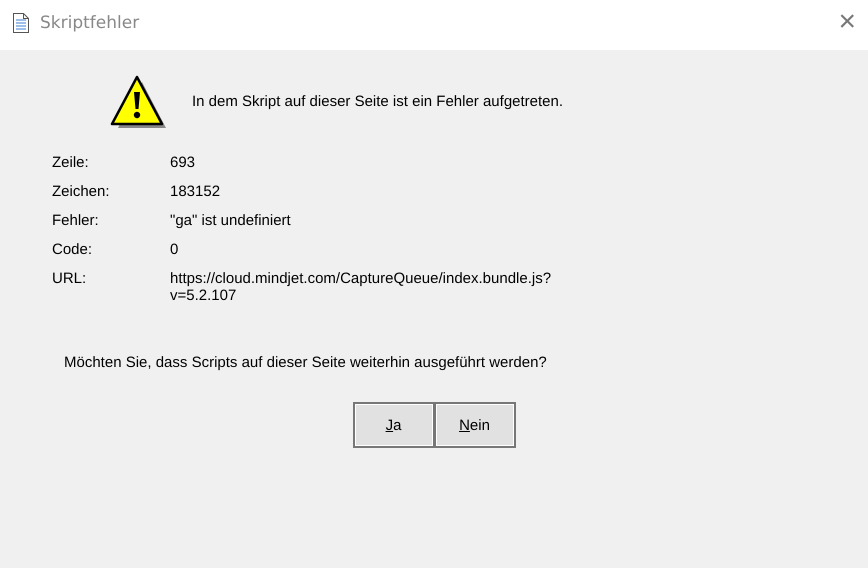 This screenshot has height=569, width=868. I want to click on detail-label: URL:, so click(70, 279).